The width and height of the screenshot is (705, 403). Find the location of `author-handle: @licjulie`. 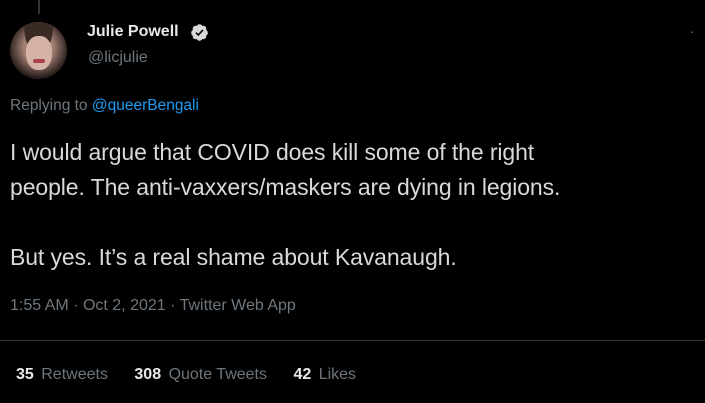

author-handle: @licjulie is located at coordinates (118, 58).